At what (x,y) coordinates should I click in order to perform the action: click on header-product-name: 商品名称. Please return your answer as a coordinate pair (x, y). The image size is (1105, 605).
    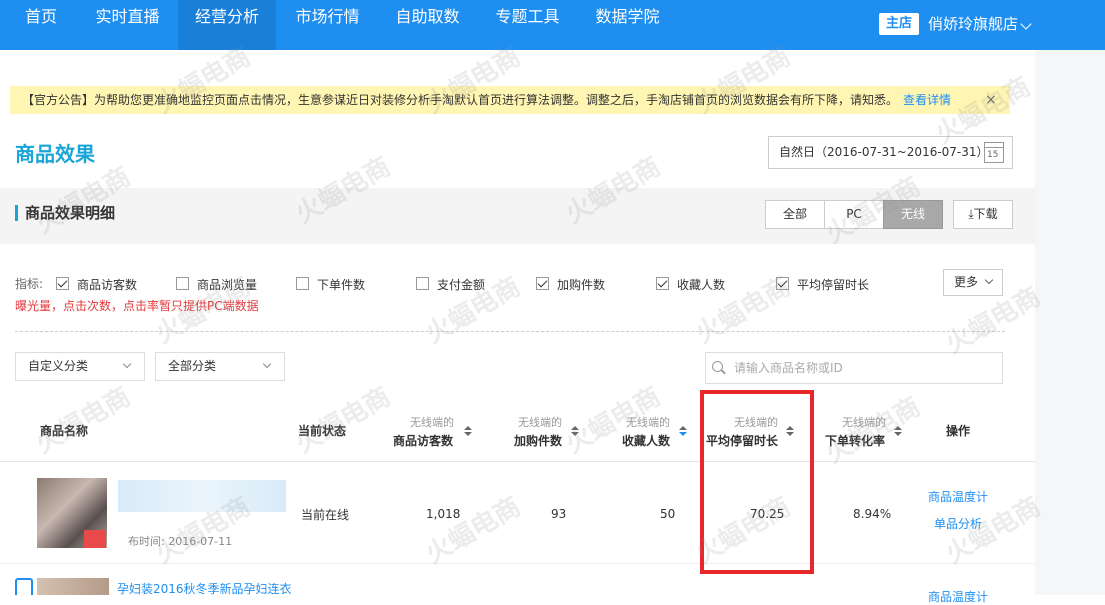
    Looking at the image, I should click on (64, 431).